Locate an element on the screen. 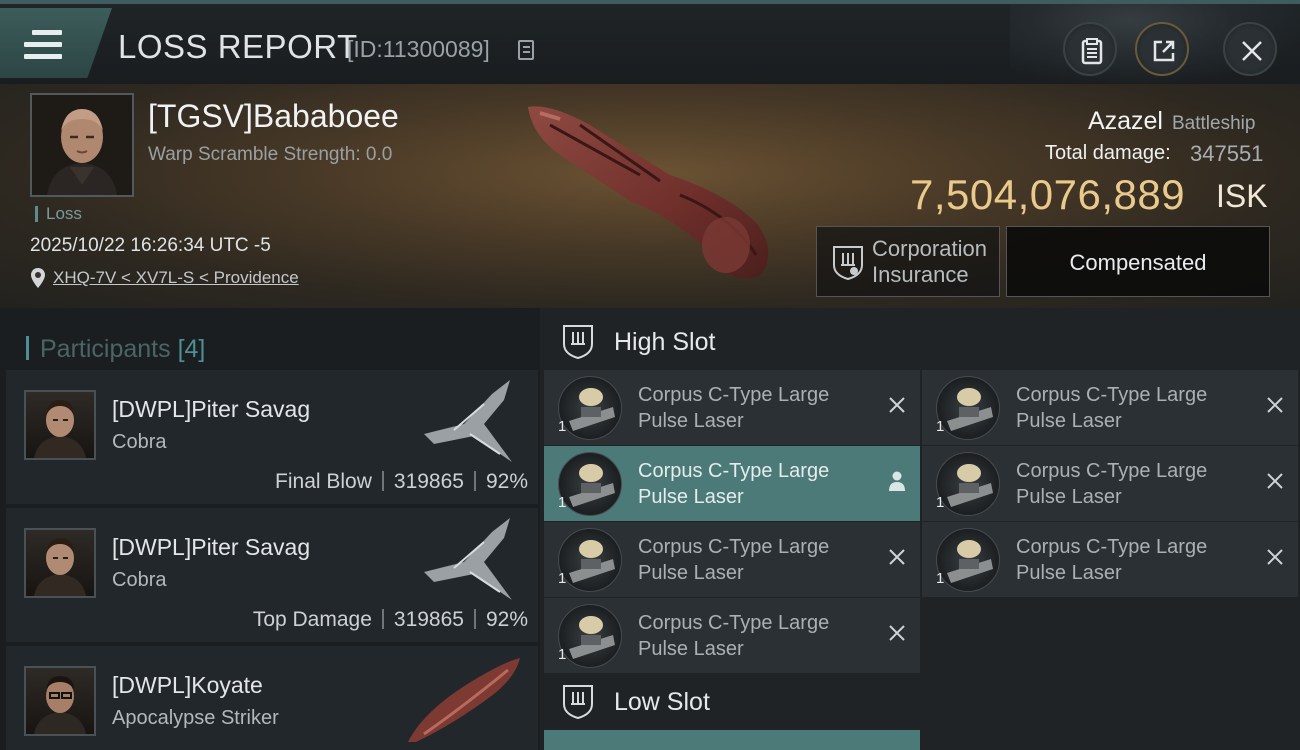 Image resolution: width=1300 pixels, height=750 pixels. victim-portrait is located at coordinates (82, 145).